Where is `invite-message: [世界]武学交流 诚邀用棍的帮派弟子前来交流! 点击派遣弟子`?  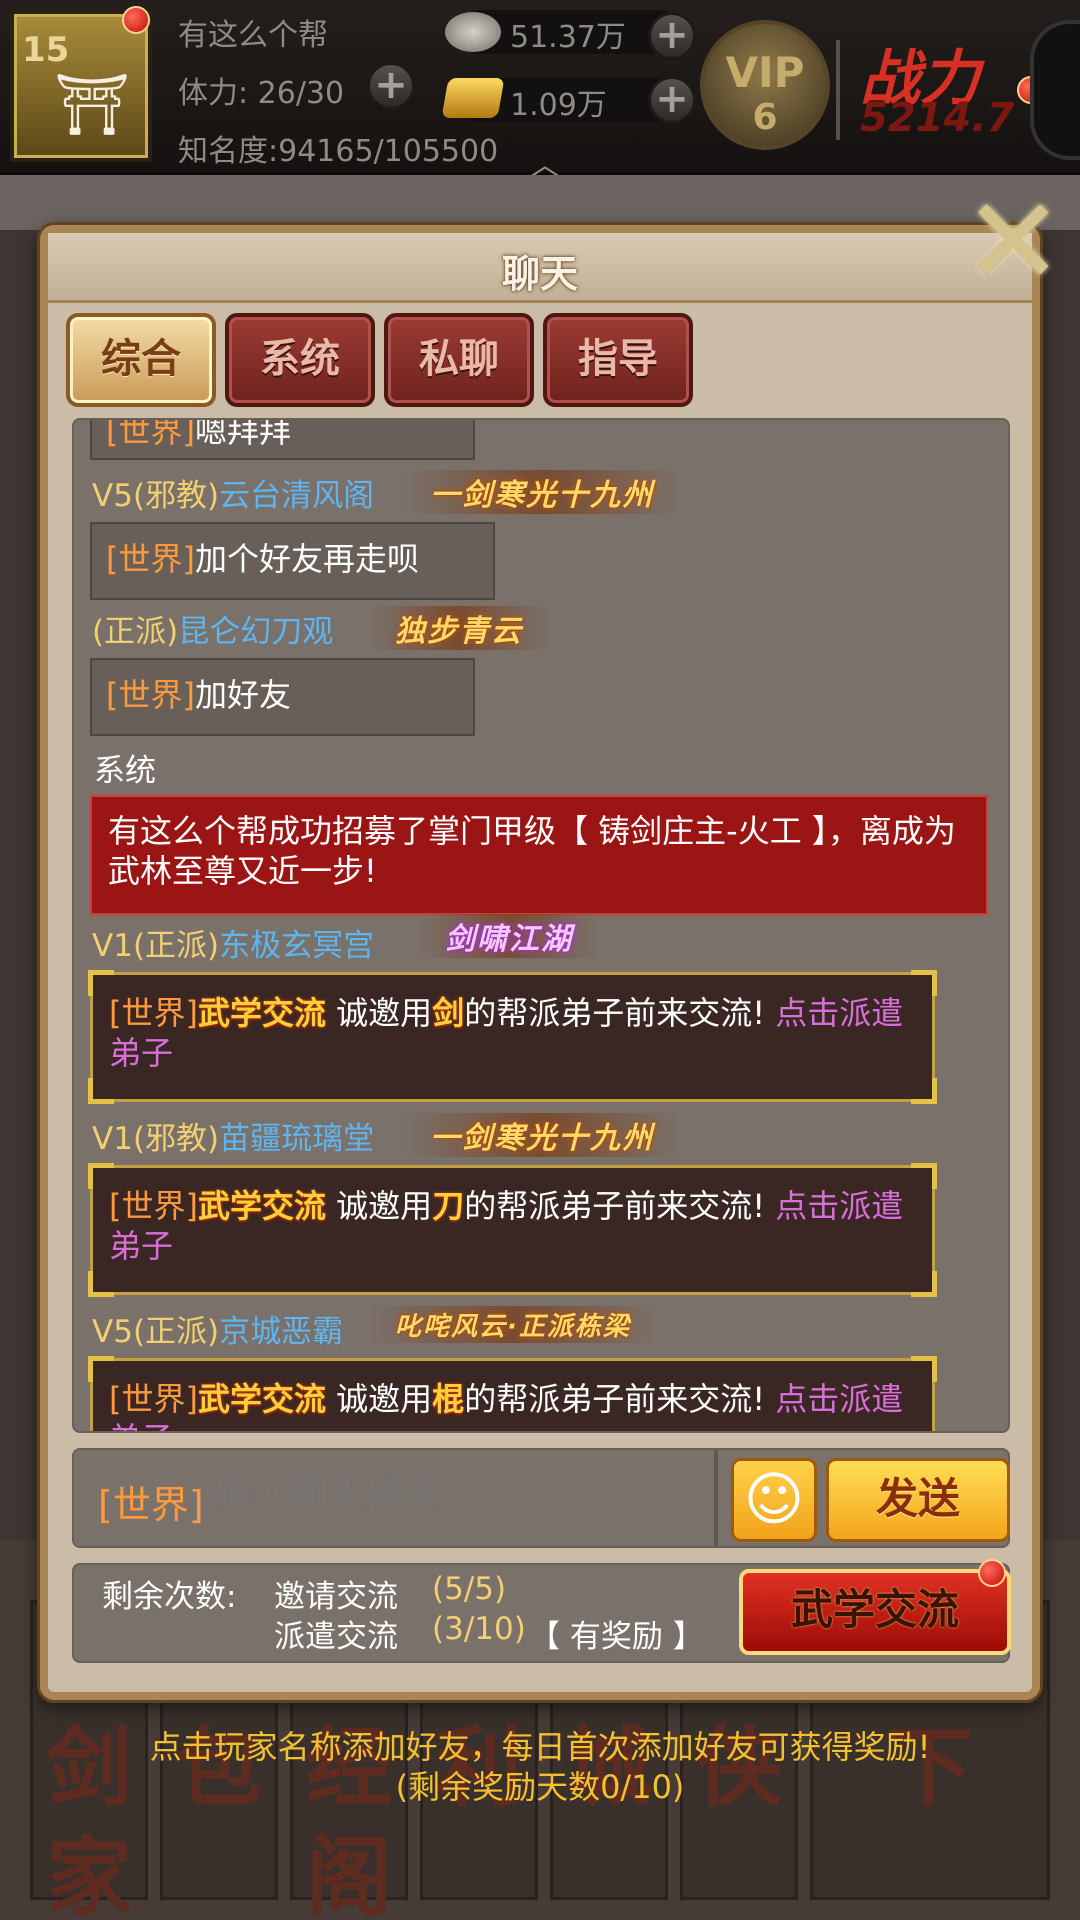
invite-message: [世界]武学交流 诚邀用棍的帮派弟子前来交流! 点击派遣弟子 is located at coordinates (512, 1393).